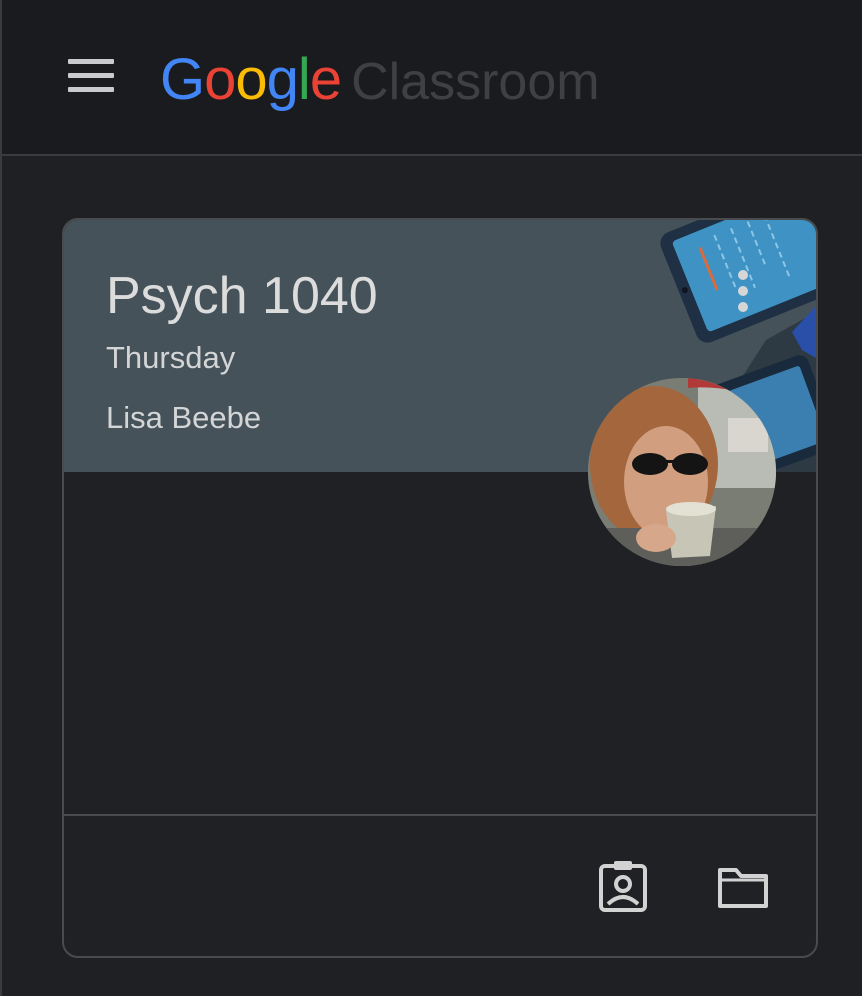 The image size is (862, 996). Describe the element at coordinates (623, 887) in the screenshot. I see `your-work-icon` at that location.